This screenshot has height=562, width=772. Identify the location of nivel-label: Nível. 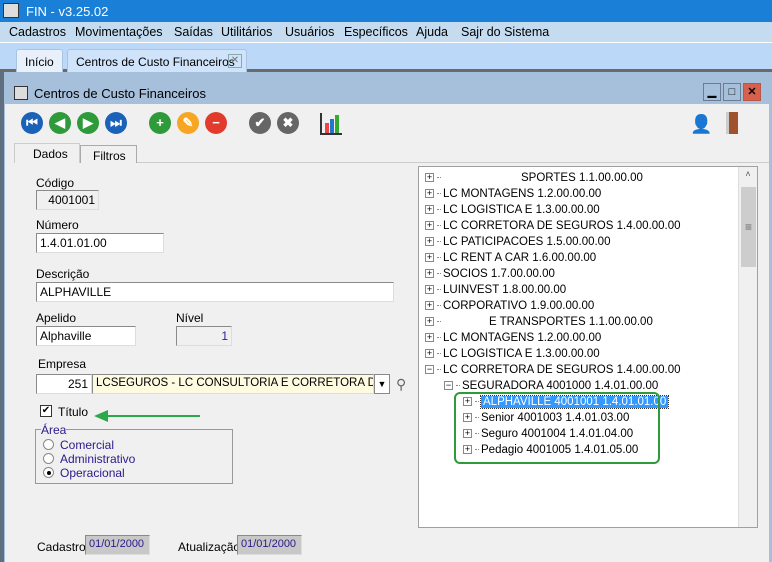
(190, 318).